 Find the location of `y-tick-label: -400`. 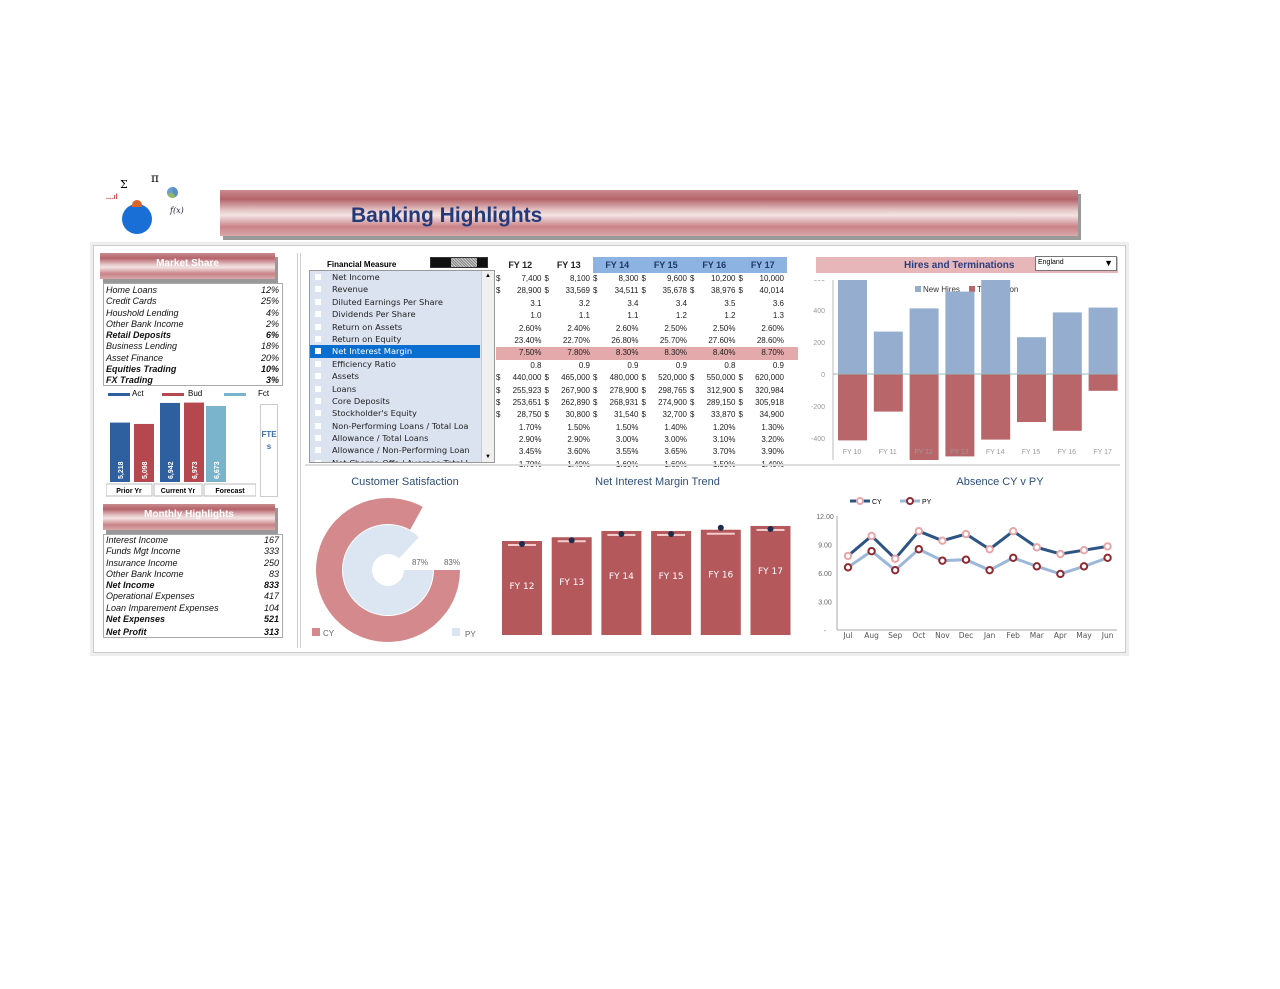

y-tick-label: -400 is located at coordinates (818, 439).